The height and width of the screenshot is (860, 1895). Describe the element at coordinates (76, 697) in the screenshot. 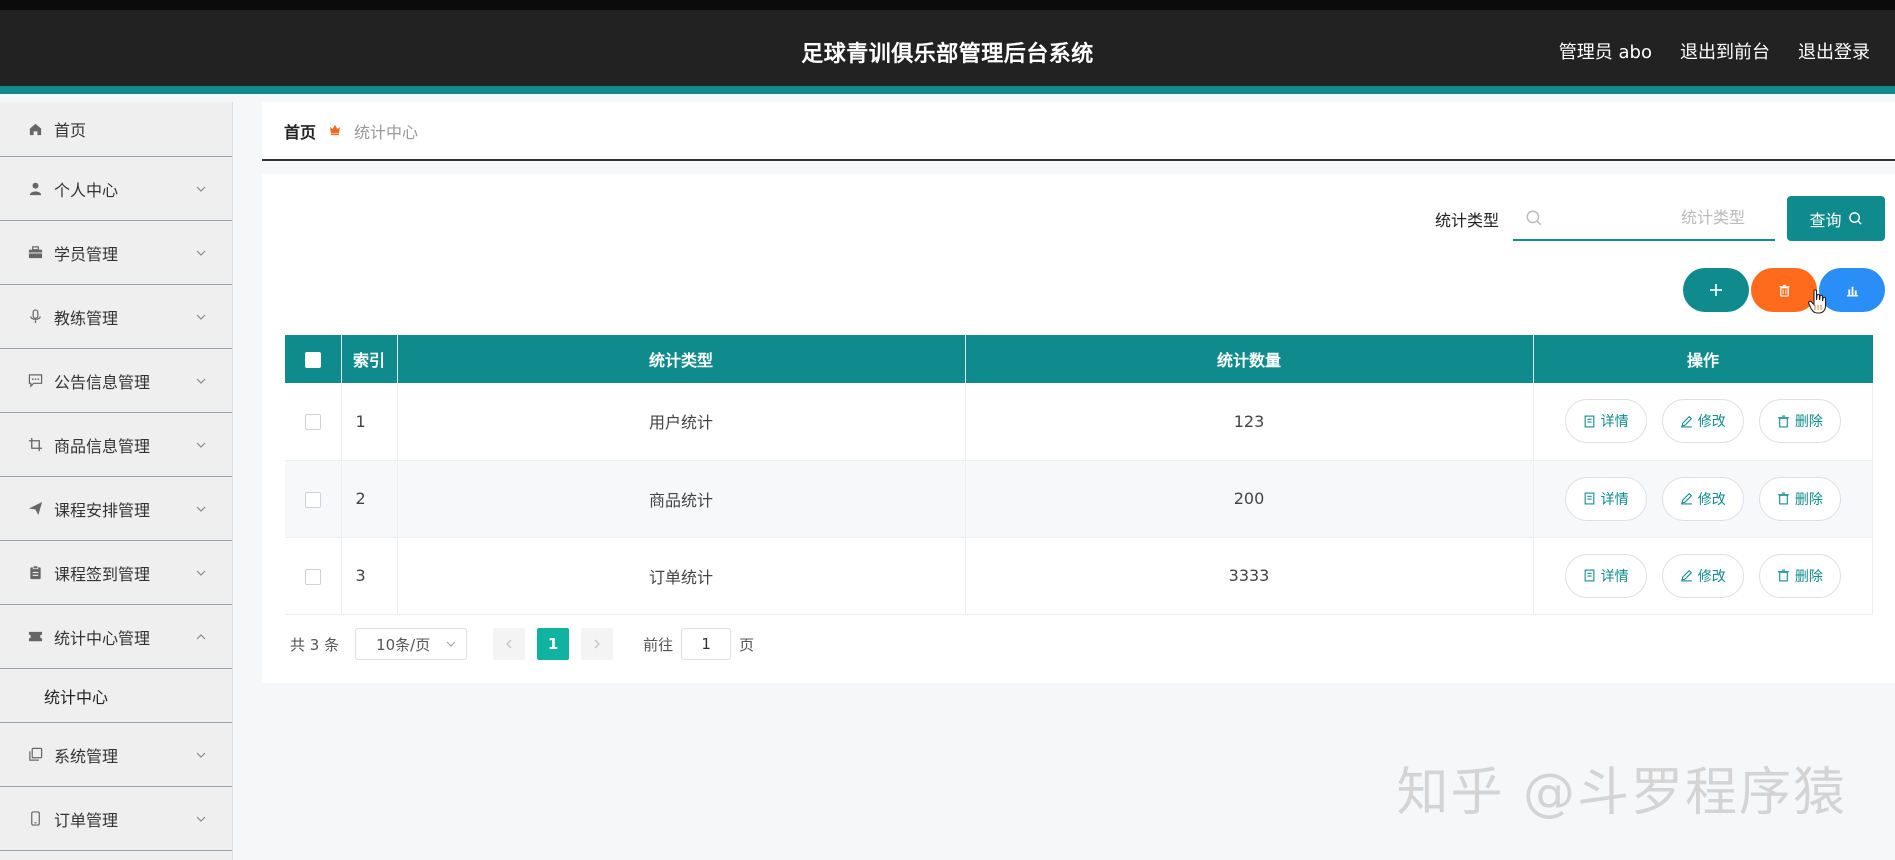

I see `sidebar-subitem-label: 统计中心` at that location.